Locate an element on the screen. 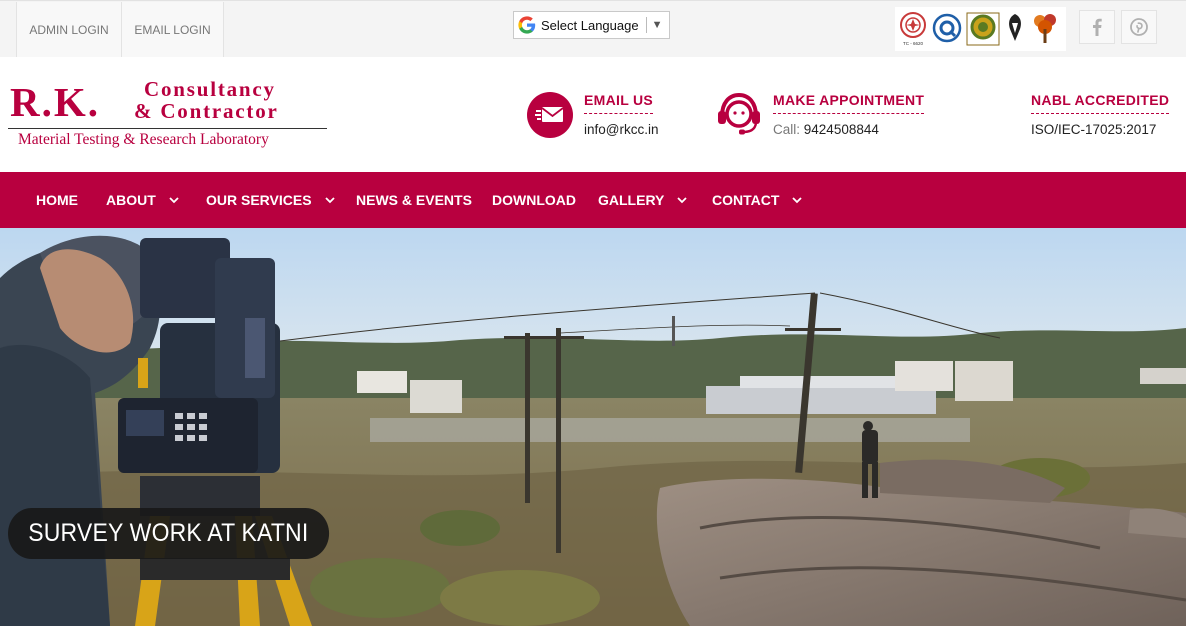 The image size is (1186, 626). brand-initials: R.K. is located at coordinates (55, 102).